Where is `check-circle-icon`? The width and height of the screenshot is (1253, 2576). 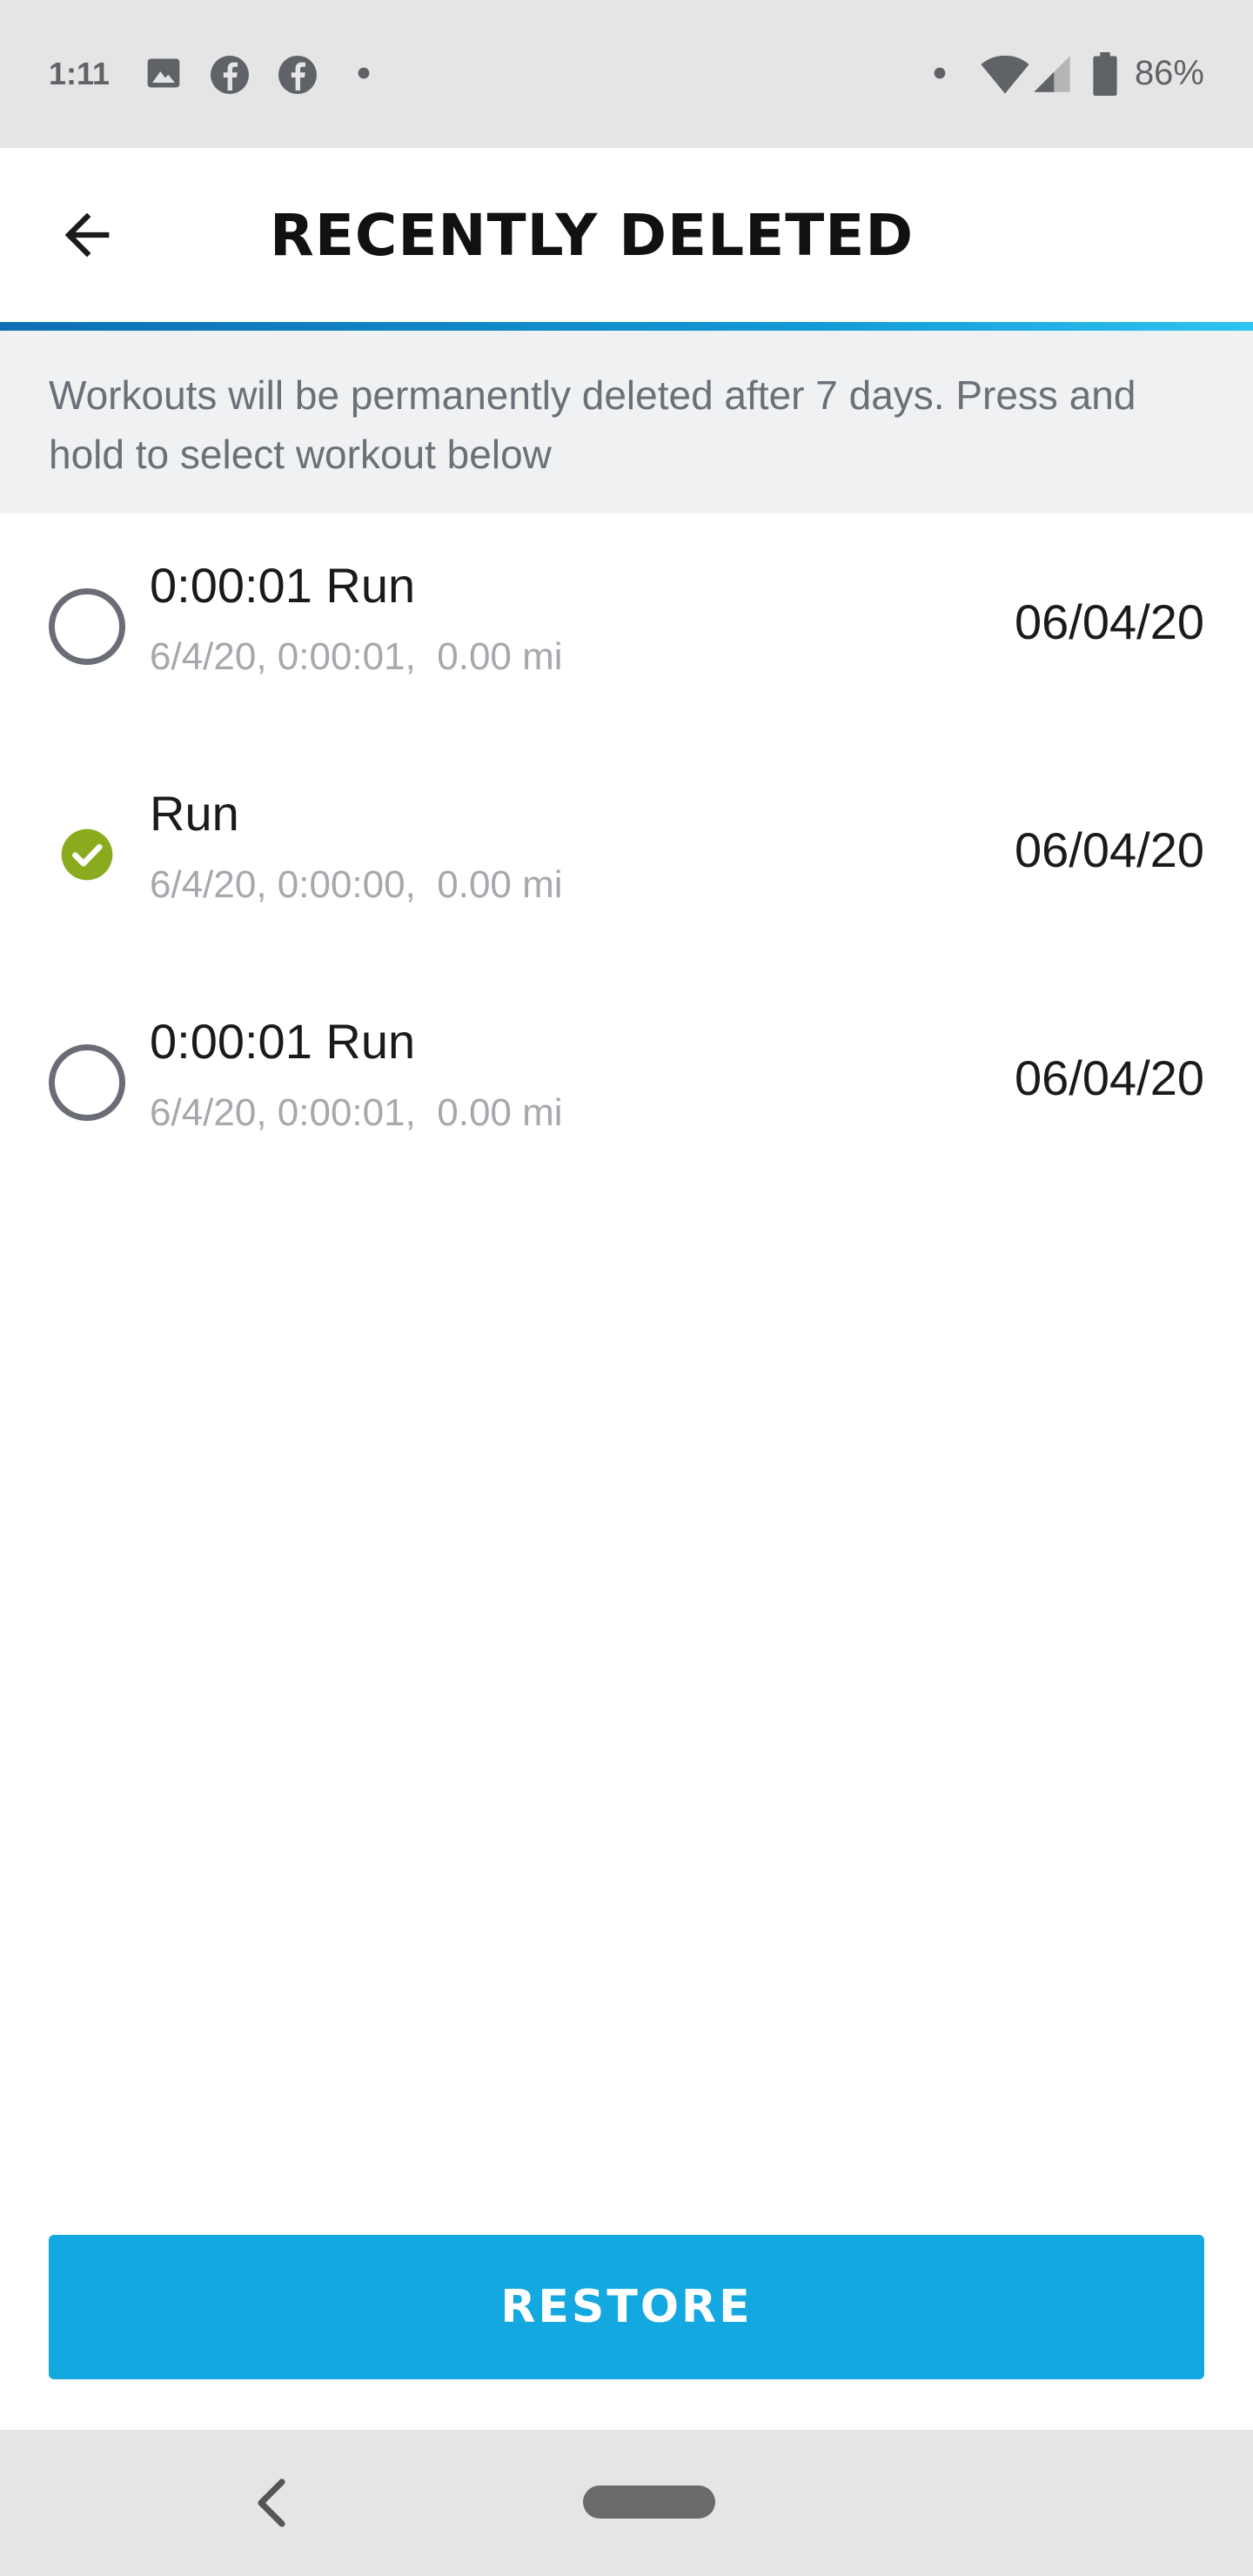
check-circle-icon is located at coordinates (87, 854).